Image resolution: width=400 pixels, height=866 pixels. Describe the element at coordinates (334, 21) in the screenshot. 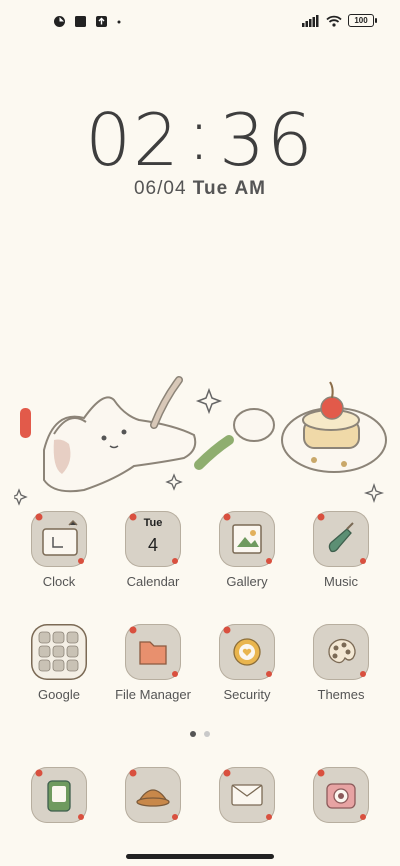

I see `wifi-icon` at that location.